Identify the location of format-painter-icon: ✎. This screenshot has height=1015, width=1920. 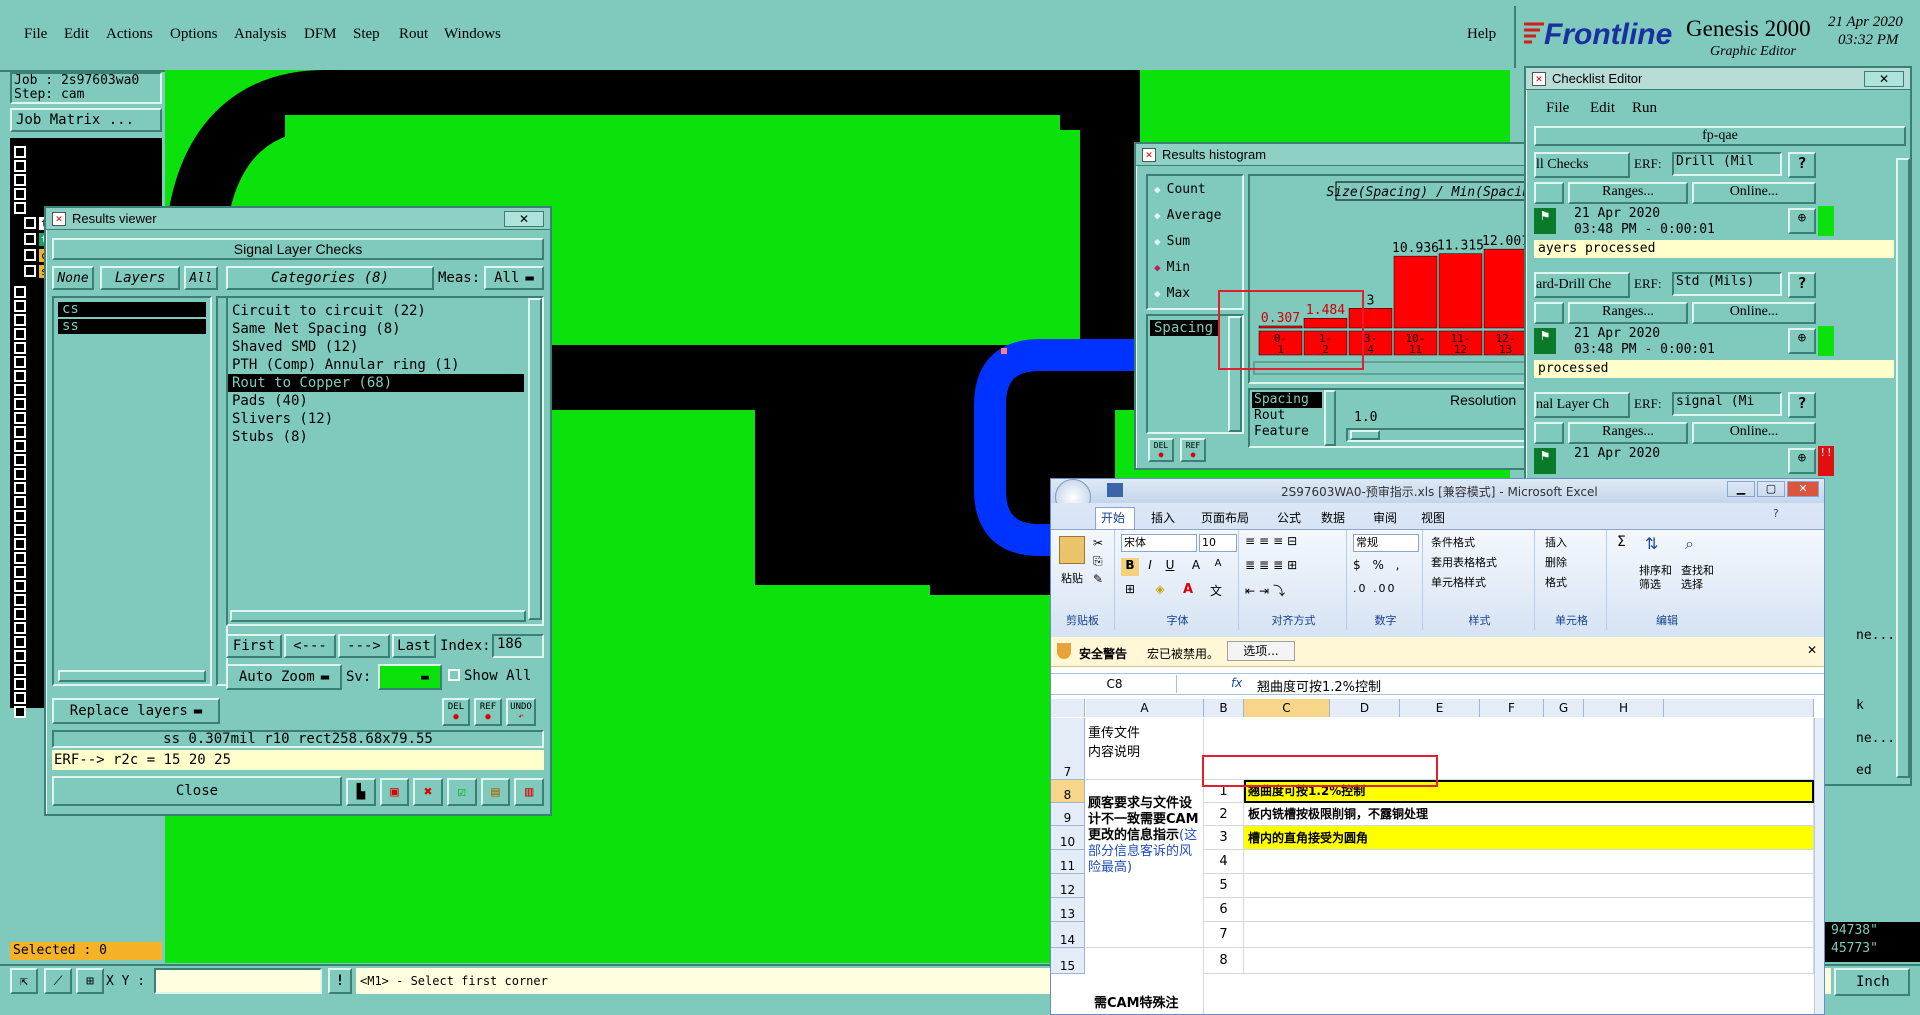
(1098, 579).